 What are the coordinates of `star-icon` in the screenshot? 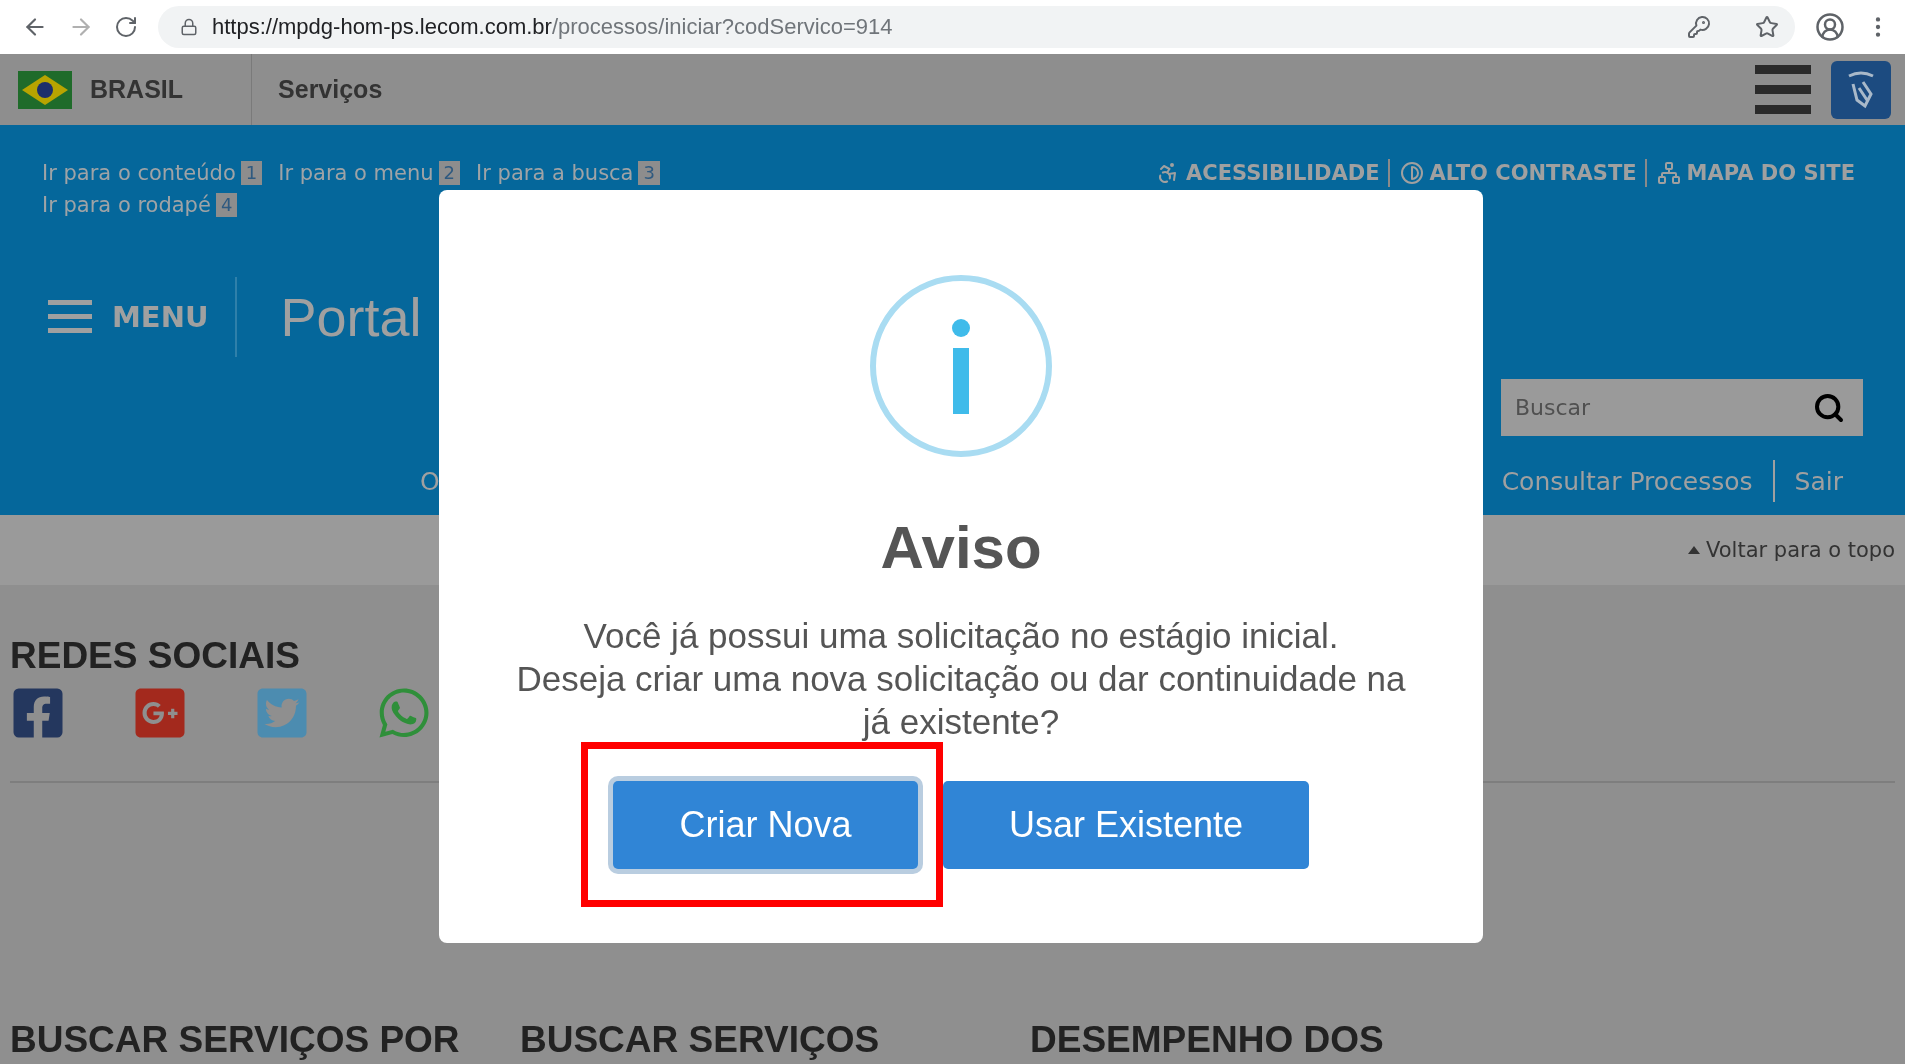 It's located at (1767, 27).